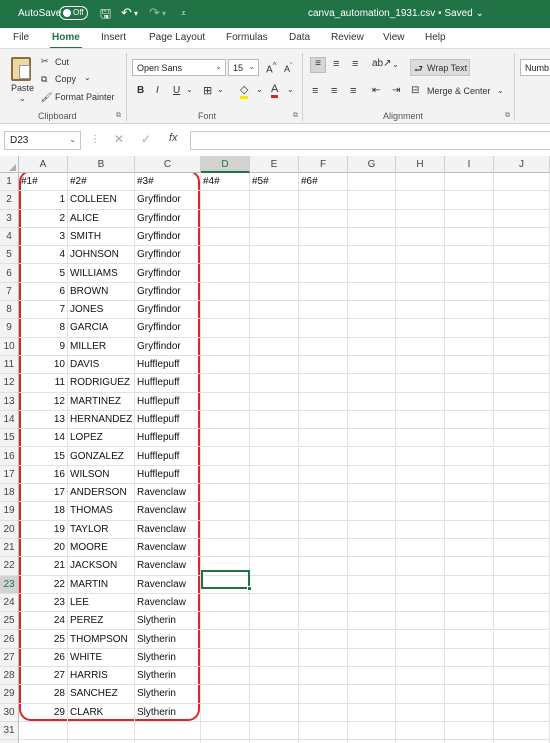 This screenshot has width=550, height=743. What do you see at coordinates (469, 712) in the screenshot?
I see `cell-i30` at bounding box center [469, 712].